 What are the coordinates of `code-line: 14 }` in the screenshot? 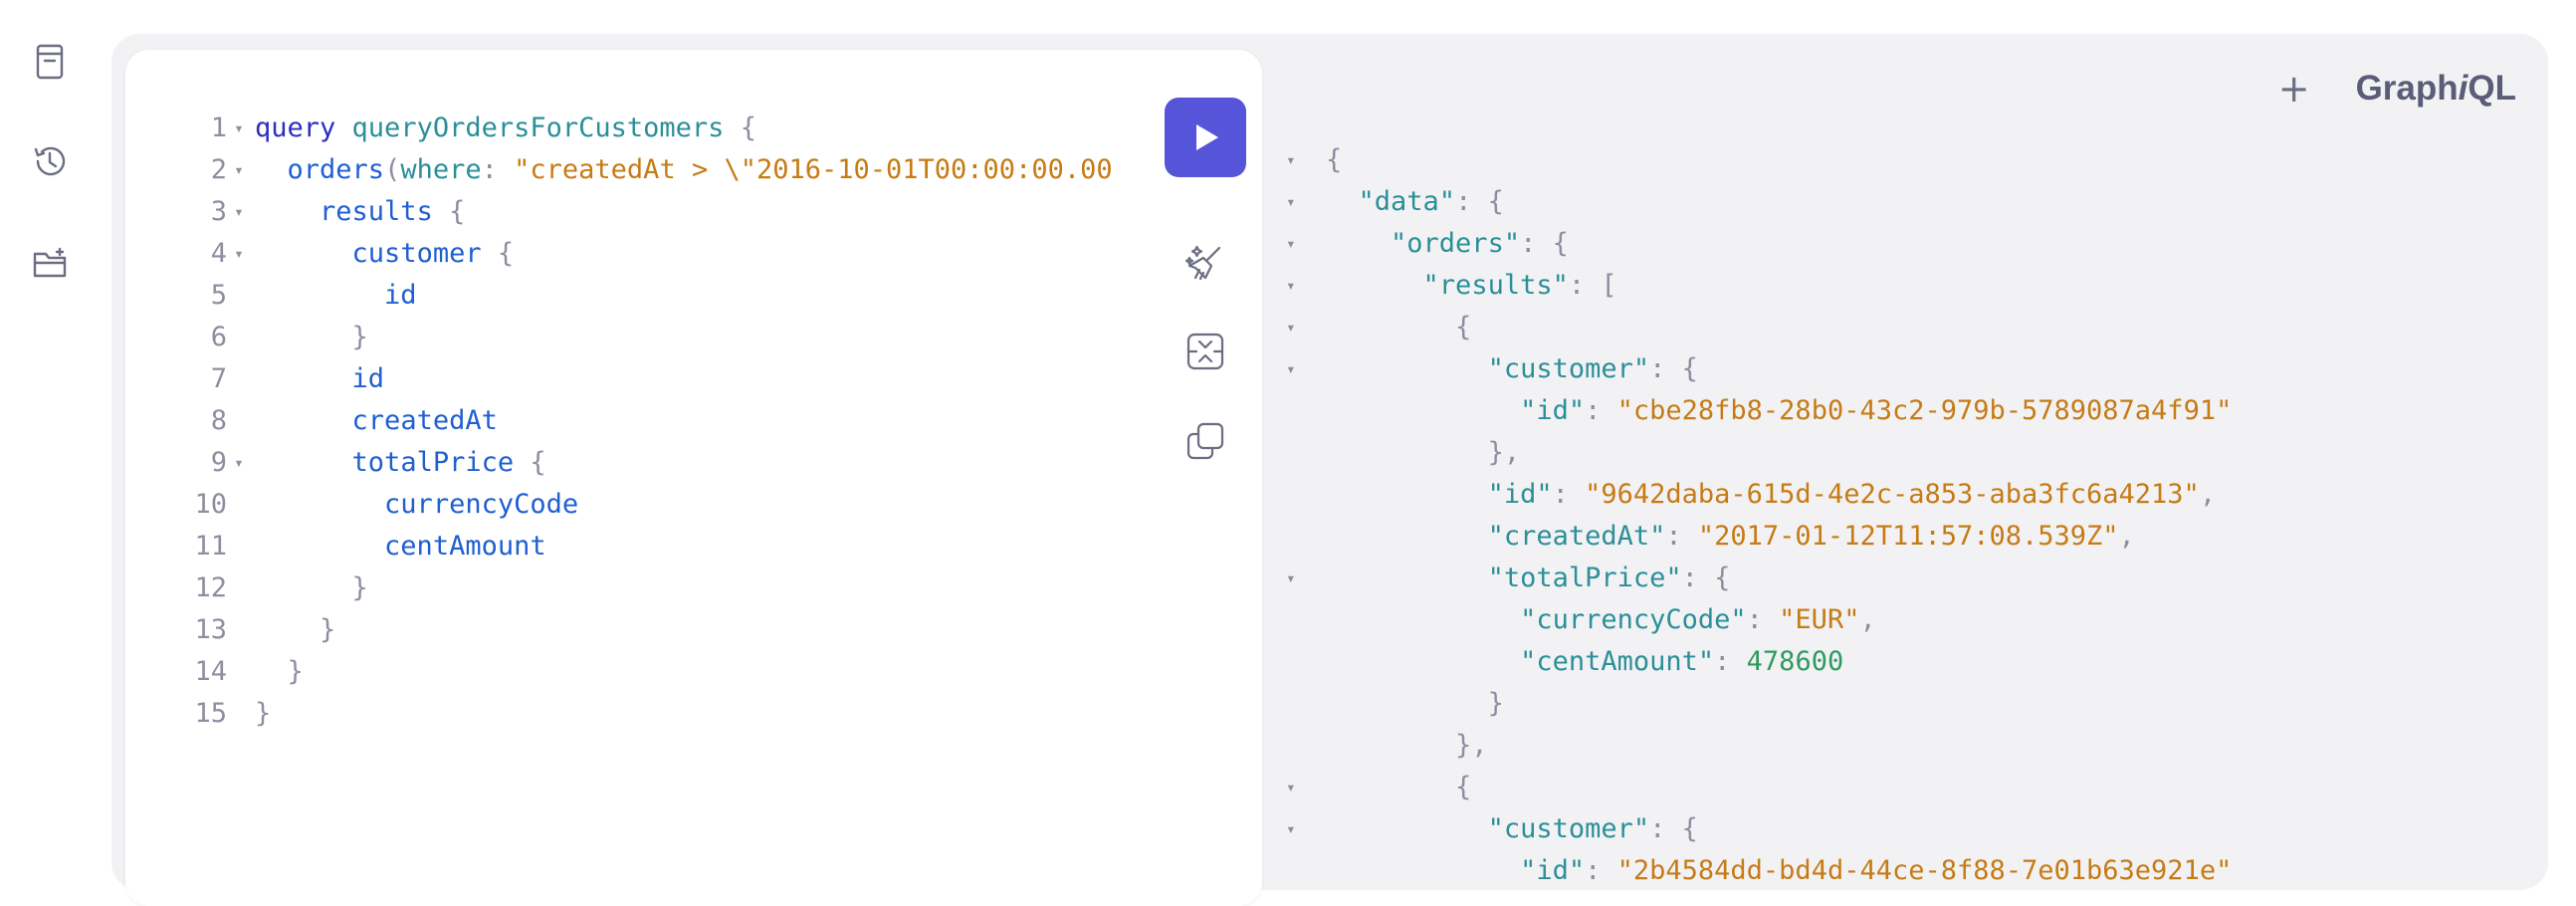 It's located at (639, 672).